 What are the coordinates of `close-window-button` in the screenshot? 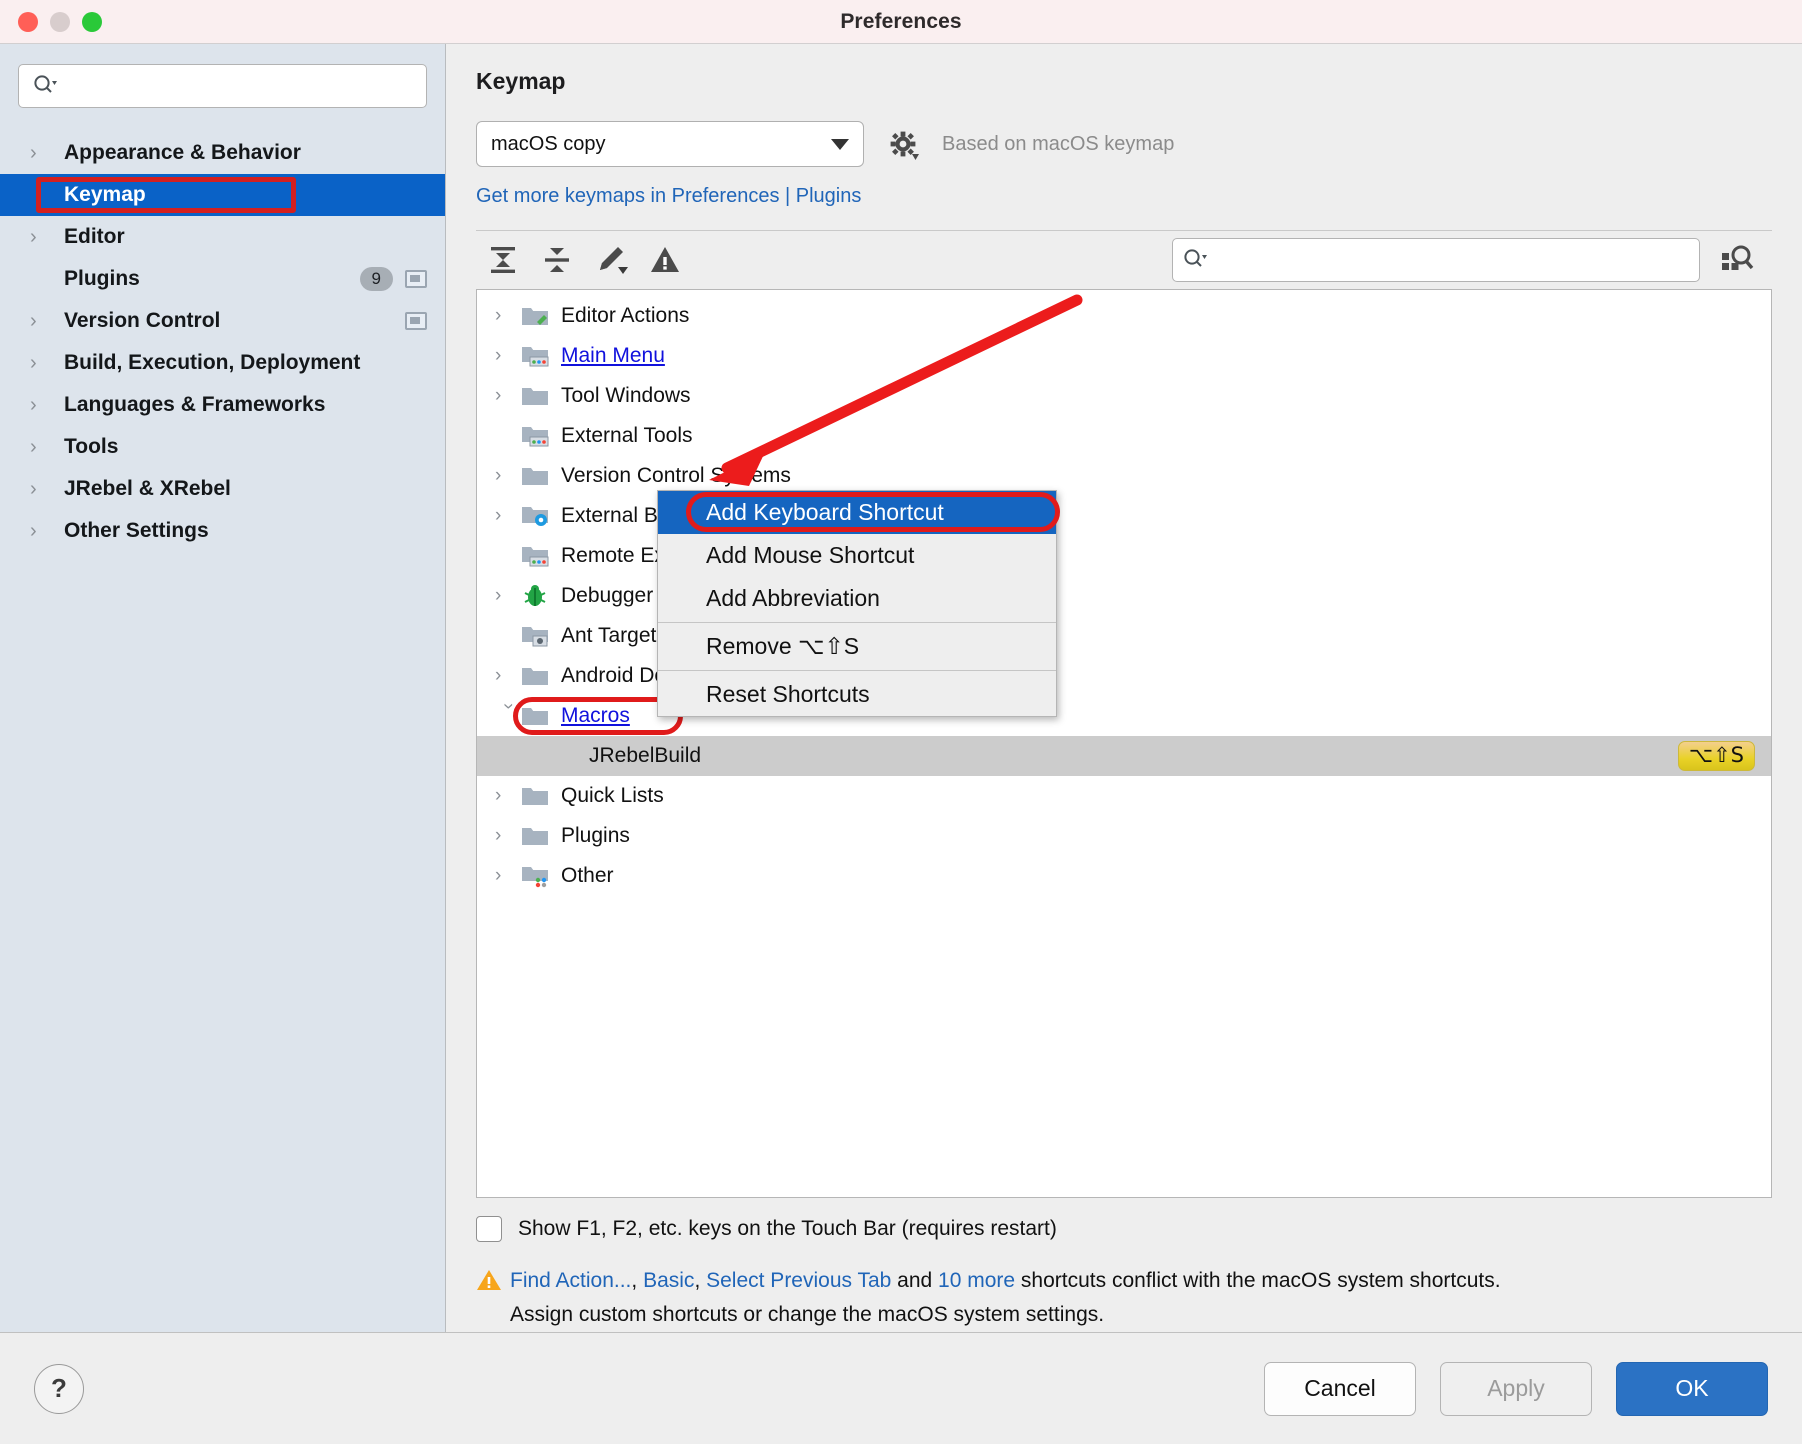 It's located at (28, 21).